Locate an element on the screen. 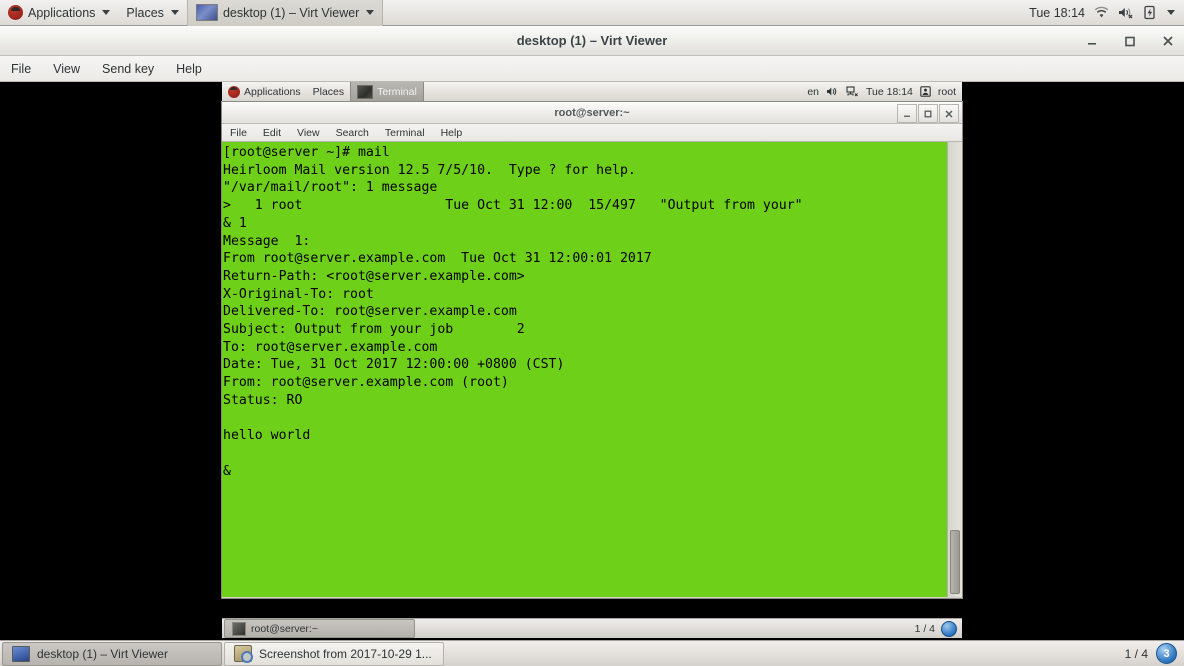 The height and width of the screenshot is (666, 1184). guest-workspace-count: 1 / 4 is located at coordinates (924, 628).